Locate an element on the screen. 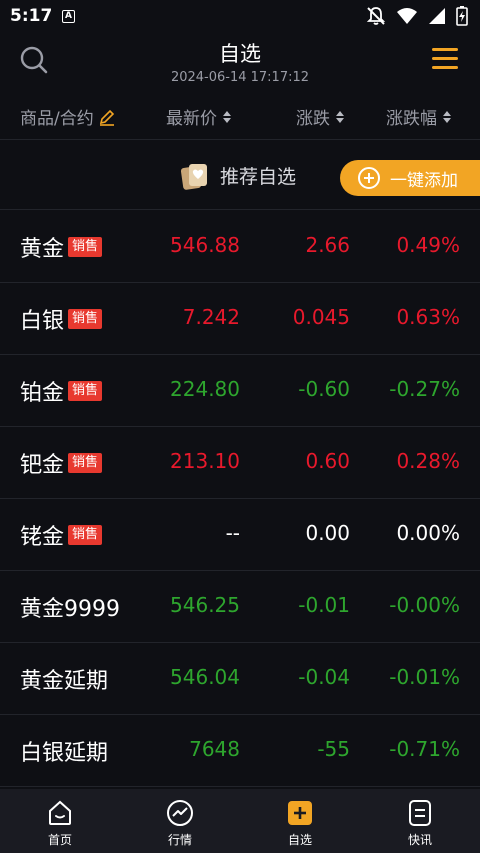  change-percent: 0.49% is located at coordinates (428, 245).